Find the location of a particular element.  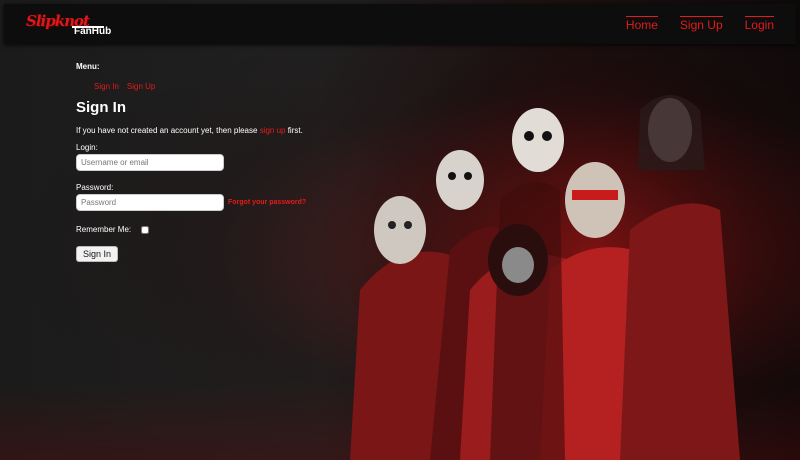

password-input is located at coordinates (150, 202).